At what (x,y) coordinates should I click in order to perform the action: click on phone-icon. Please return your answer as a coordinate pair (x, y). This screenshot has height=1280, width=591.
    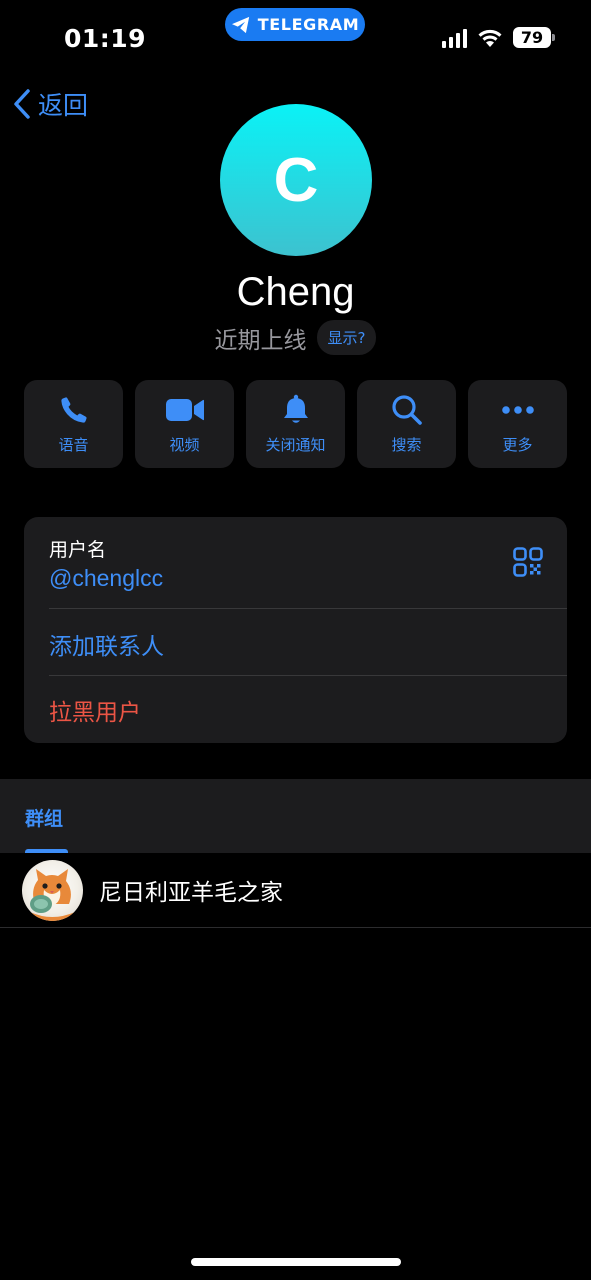
    Looking at the image, I should click on (73, 409).